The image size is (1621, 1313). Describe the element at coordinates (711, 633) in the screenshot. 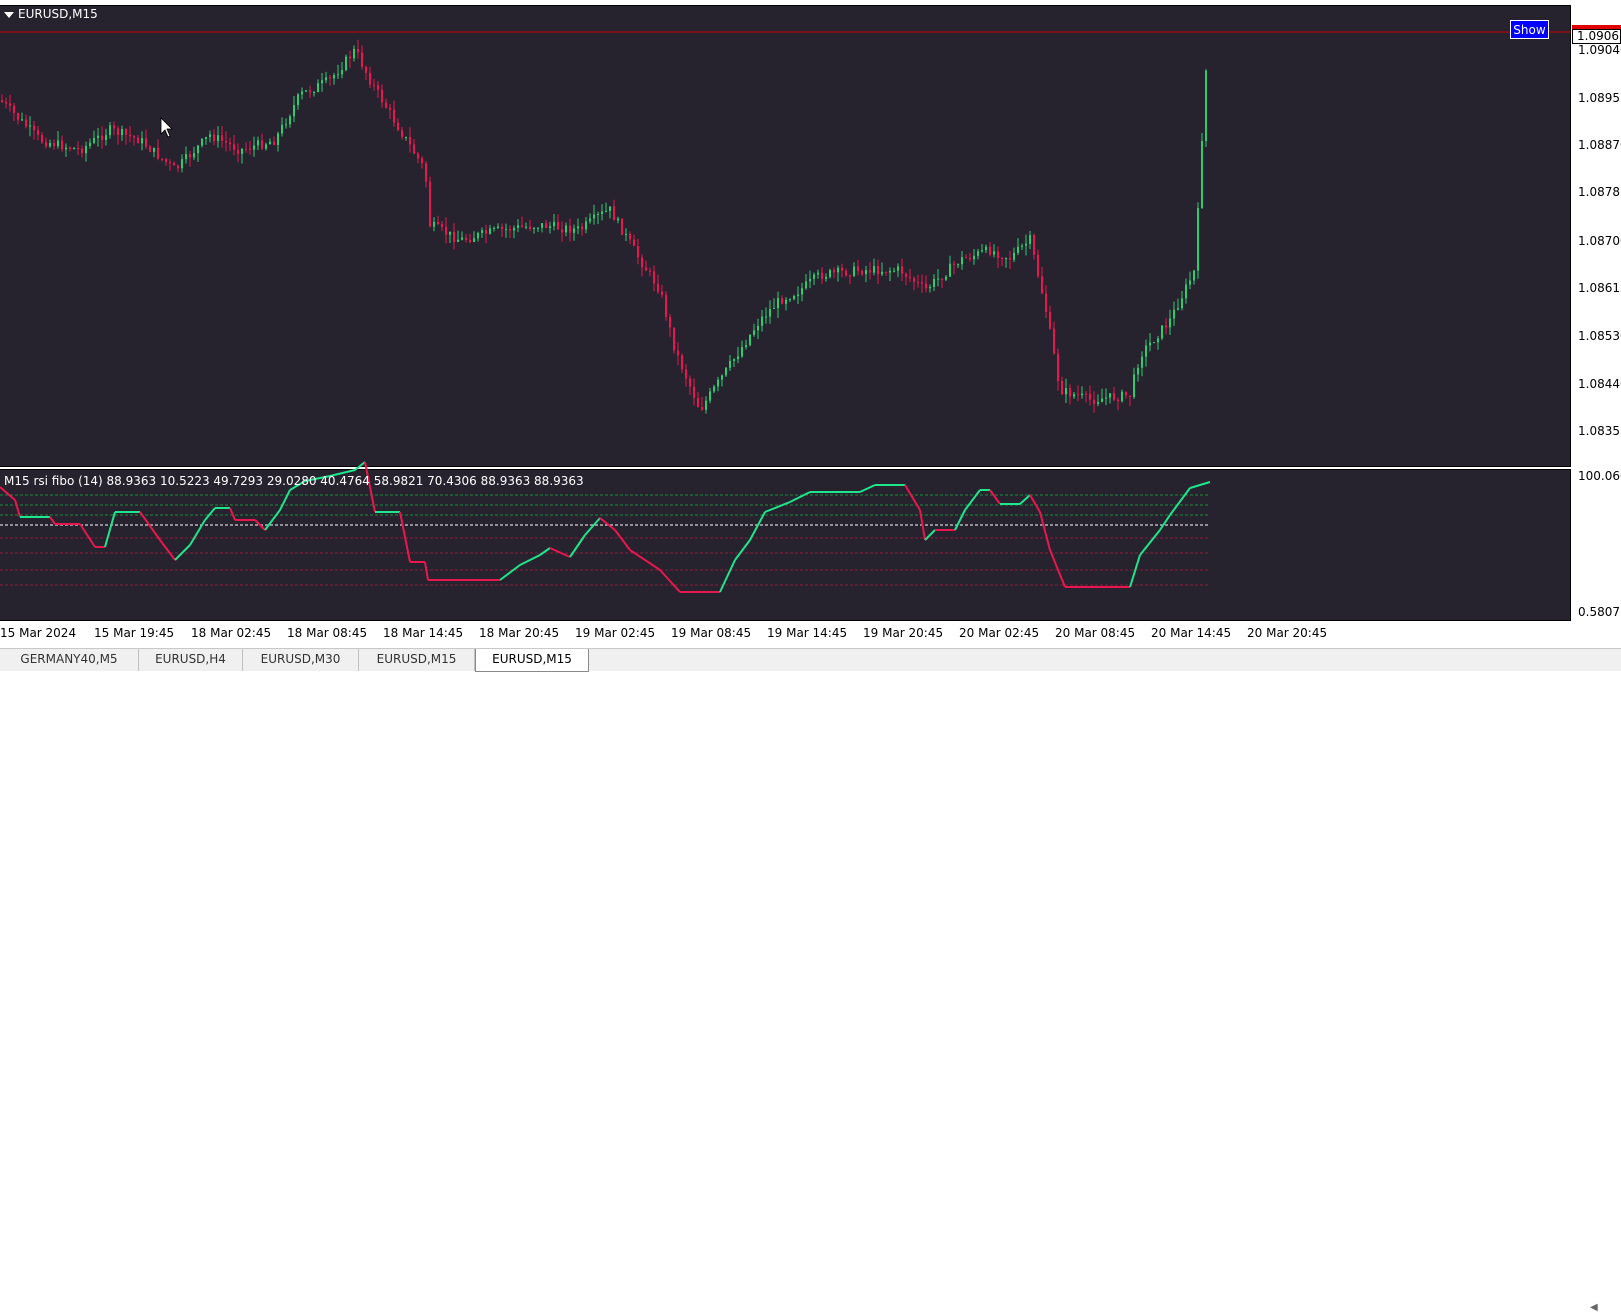

I see `time-scale-label: 19 Mar 08:45` at that location.